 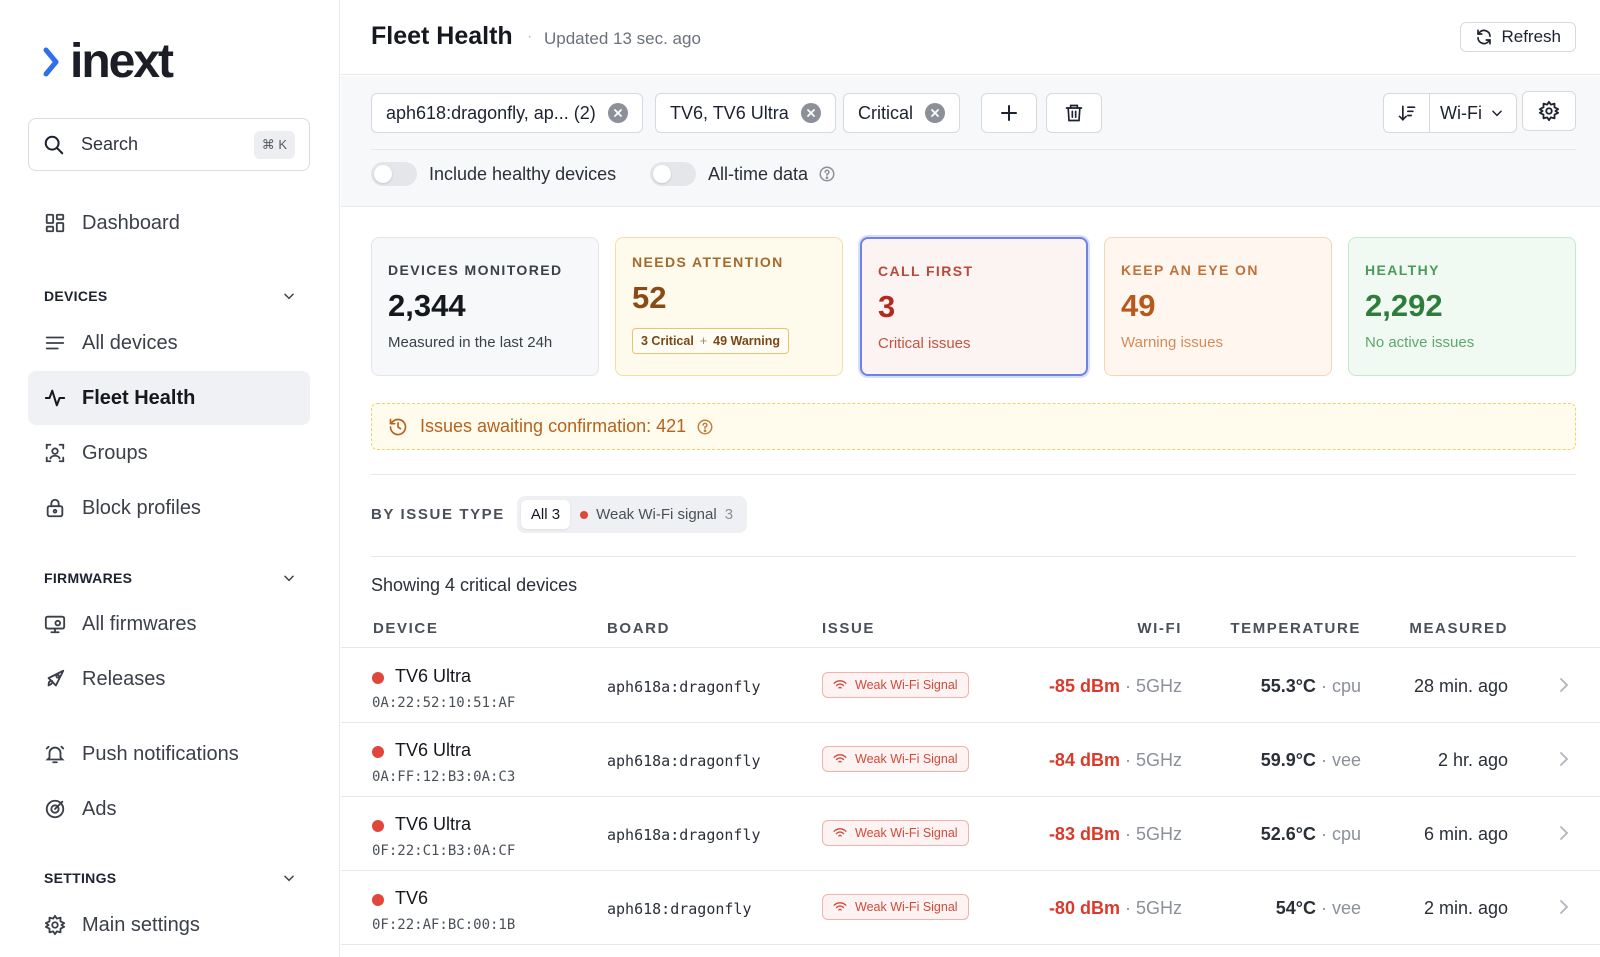 I want to click on refresh-button: Refresh, so click(x=1518, y=37).